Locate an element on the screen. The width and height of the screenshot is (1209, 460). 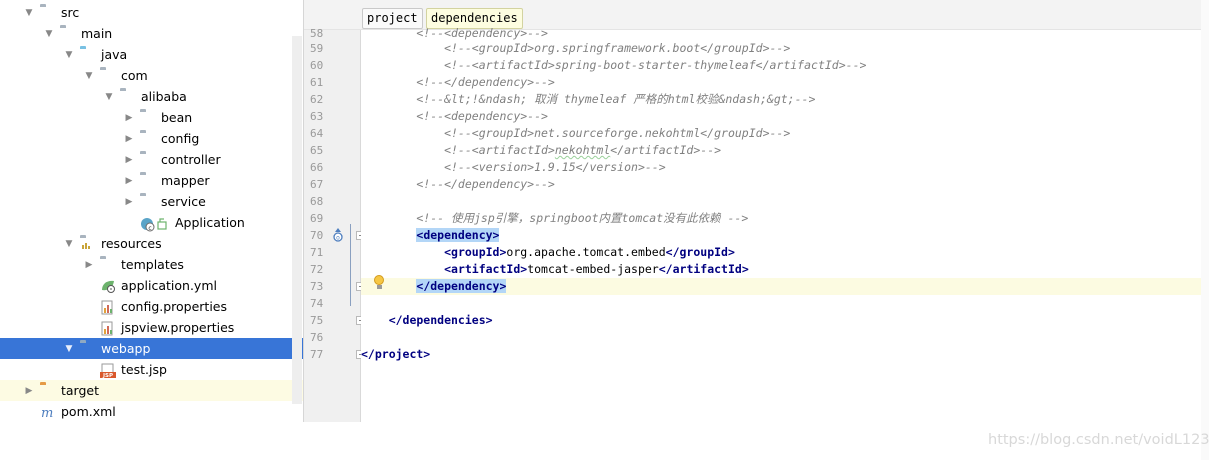
code-line: <!--</dependency>--> is located at coordinates (785, 184).